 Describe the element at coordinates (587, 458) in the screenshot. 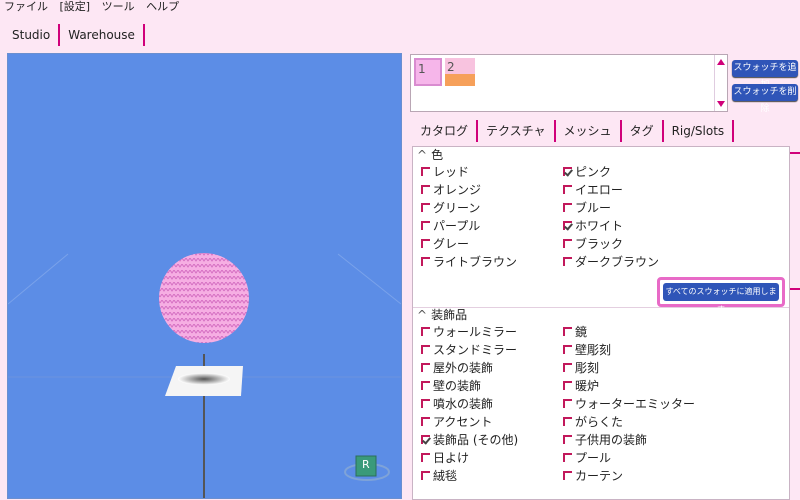

I see `tag-checkbox-pool: プール` at that location.